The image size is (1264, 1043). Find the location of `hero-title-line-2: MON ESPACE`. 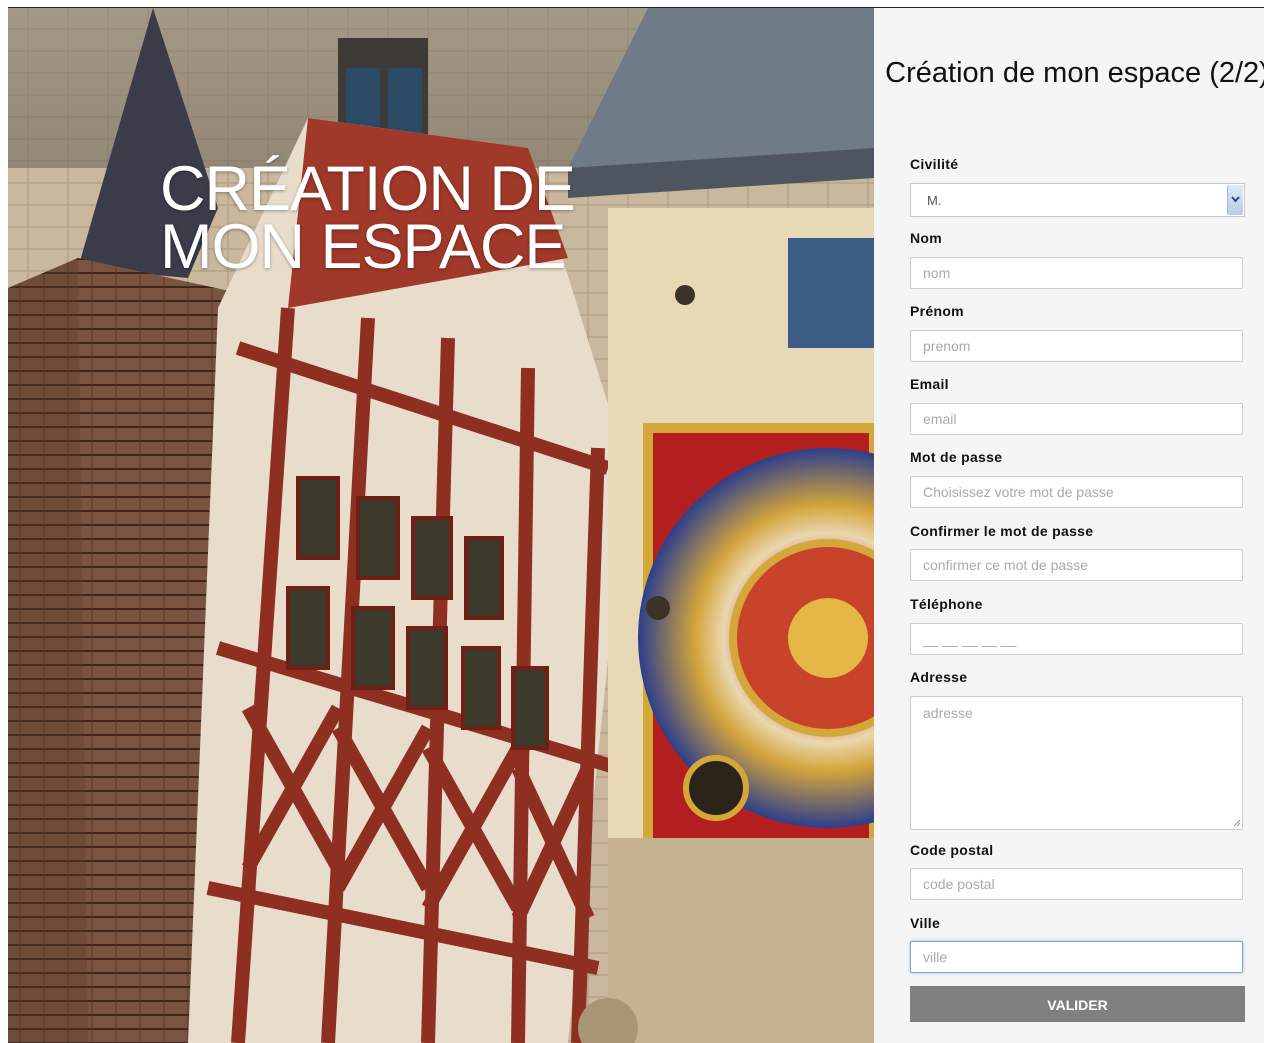

hero-title-line-2: MON ESPACE is located at coordinates (363, 247).